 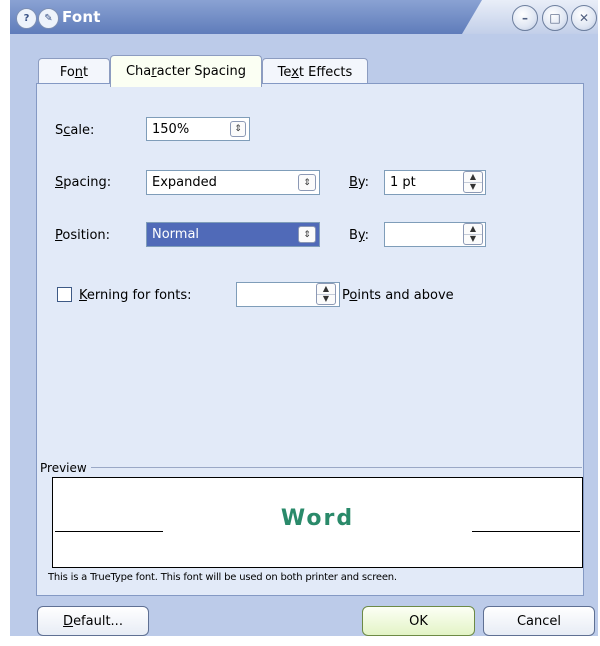 I want to click on preview-baseline-left, so click(x=109, y=531).